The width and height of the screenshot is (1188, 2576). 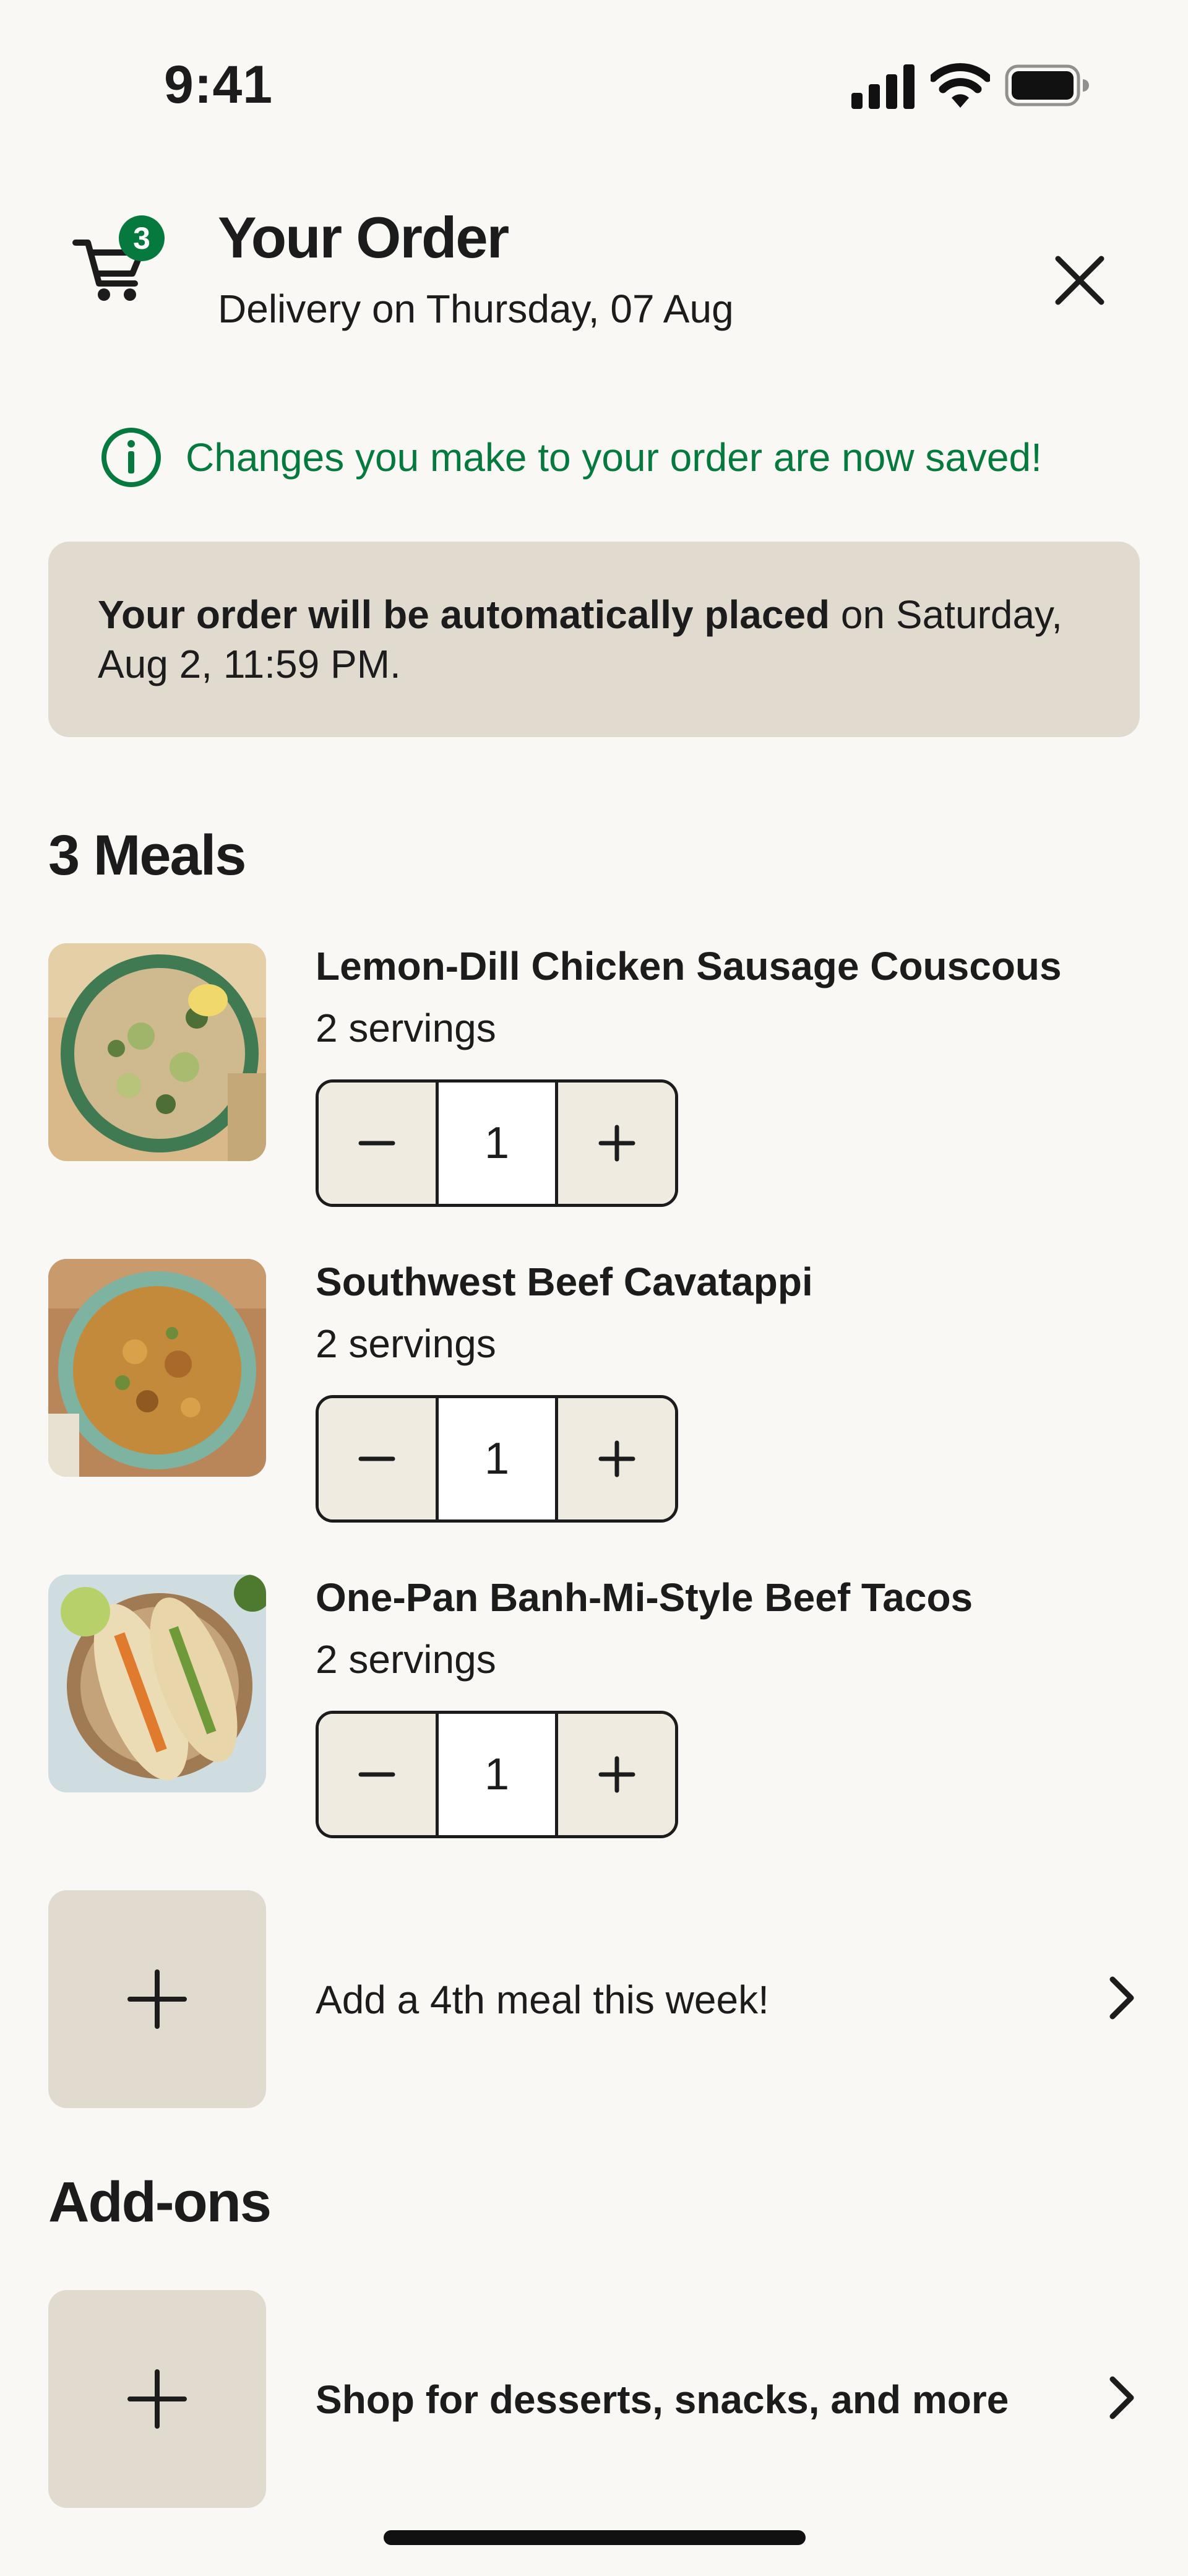 I want to click on shop-addons-row: Shop for desserts, snacks, and more, so click(x=594, y=2399).